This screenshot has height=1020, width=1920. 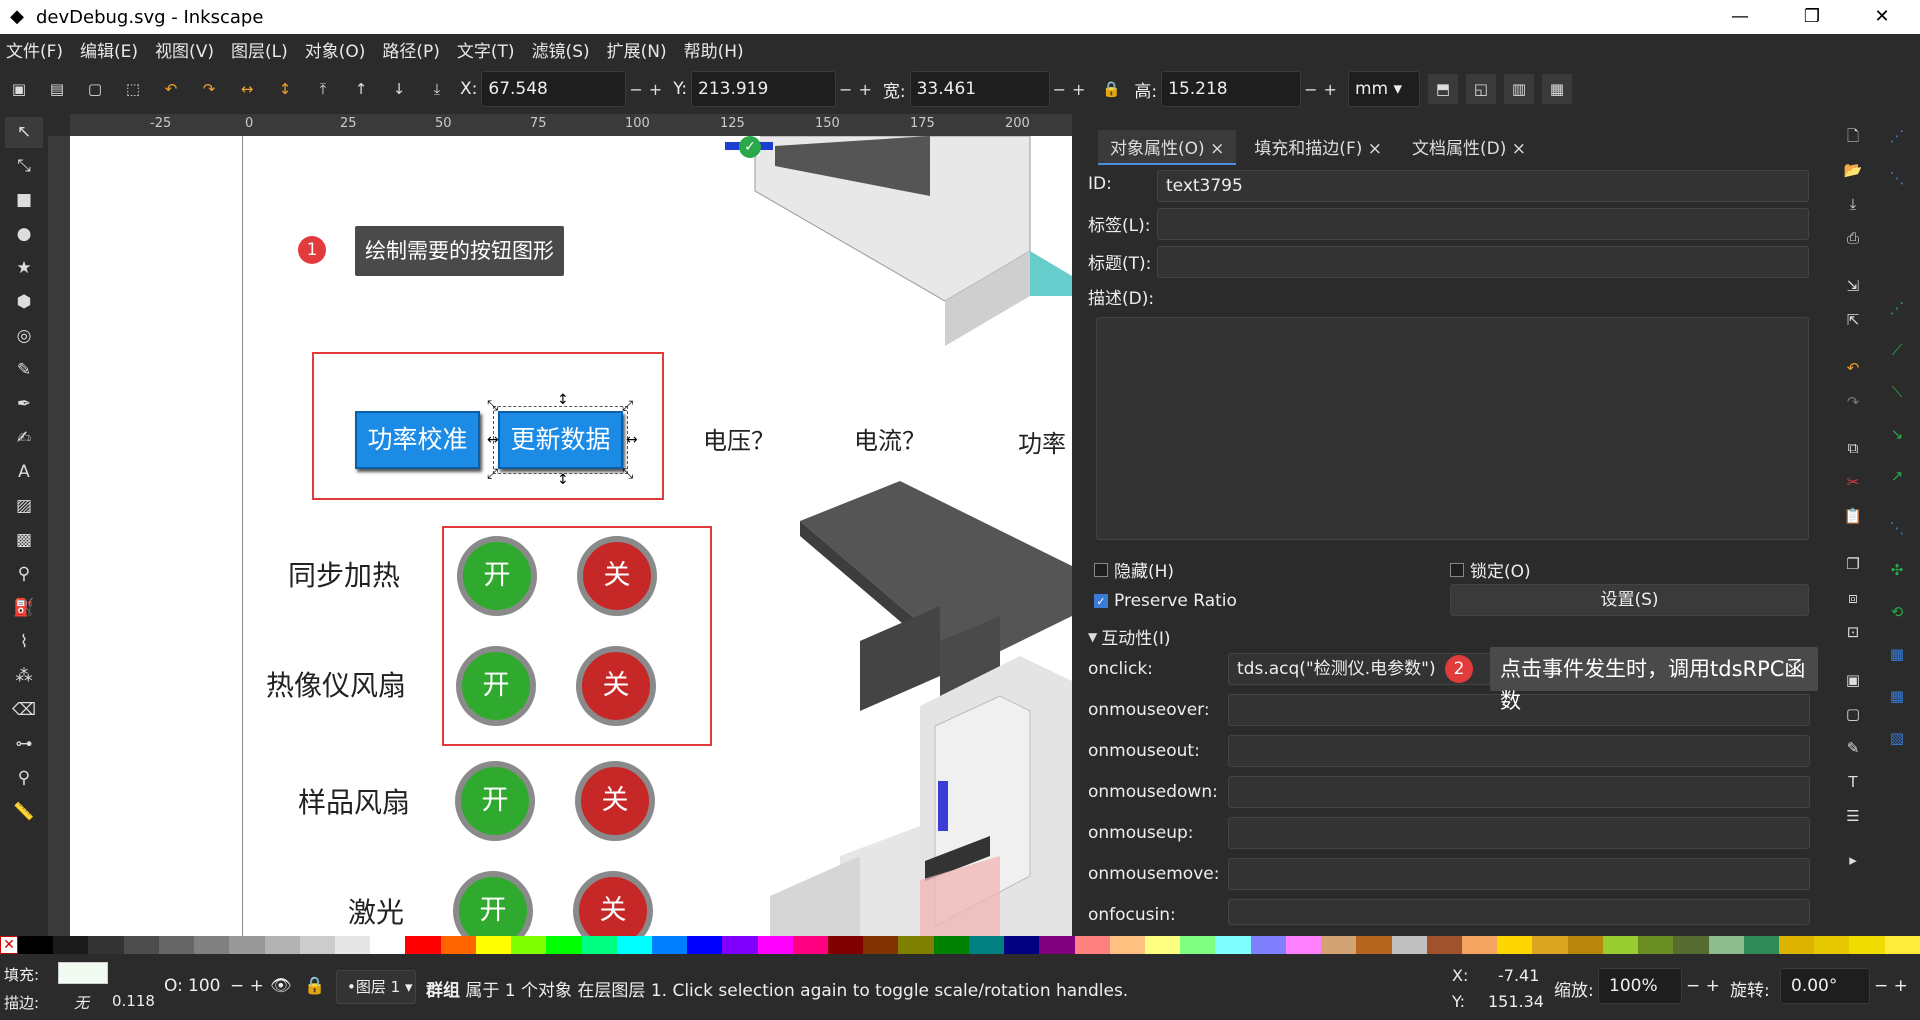 What do you see at coordinates (1076, 525) in the screenshot?
I see `panel-splitter` at bounding box center [1076, 525].